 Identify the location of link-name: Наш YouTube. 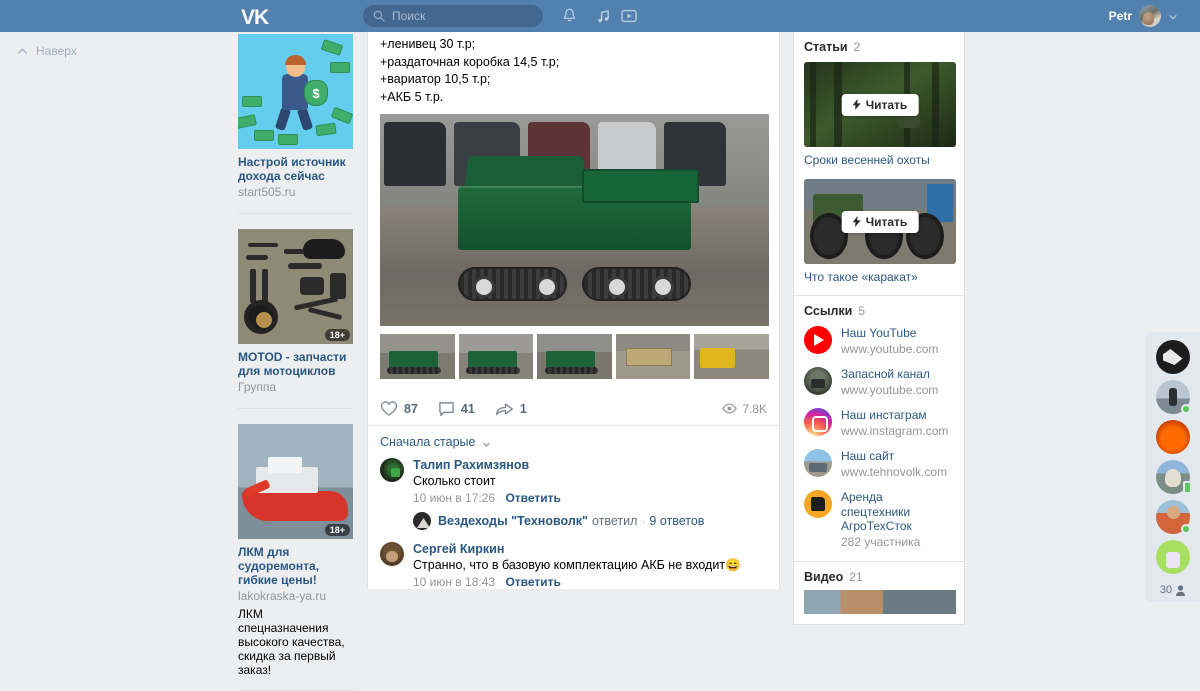
(889, 333).